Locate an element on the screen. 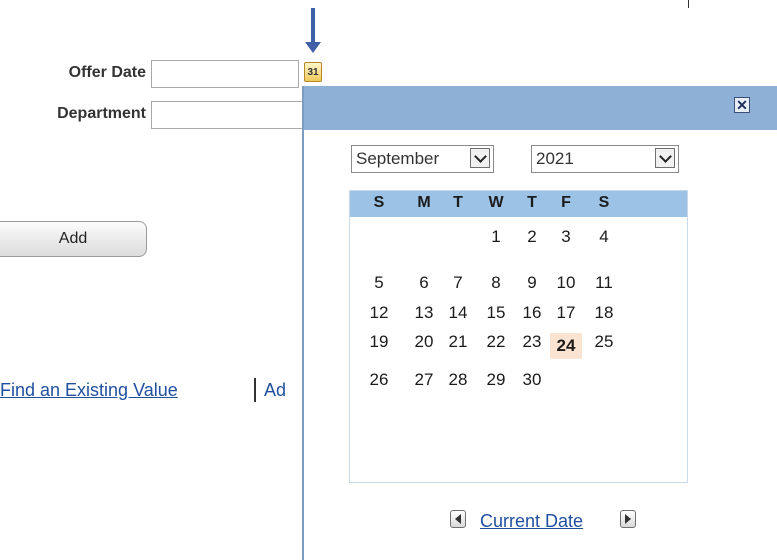 This screenshot has height=560, width=777. weekday-label: W is located at coordinates (496, 202).